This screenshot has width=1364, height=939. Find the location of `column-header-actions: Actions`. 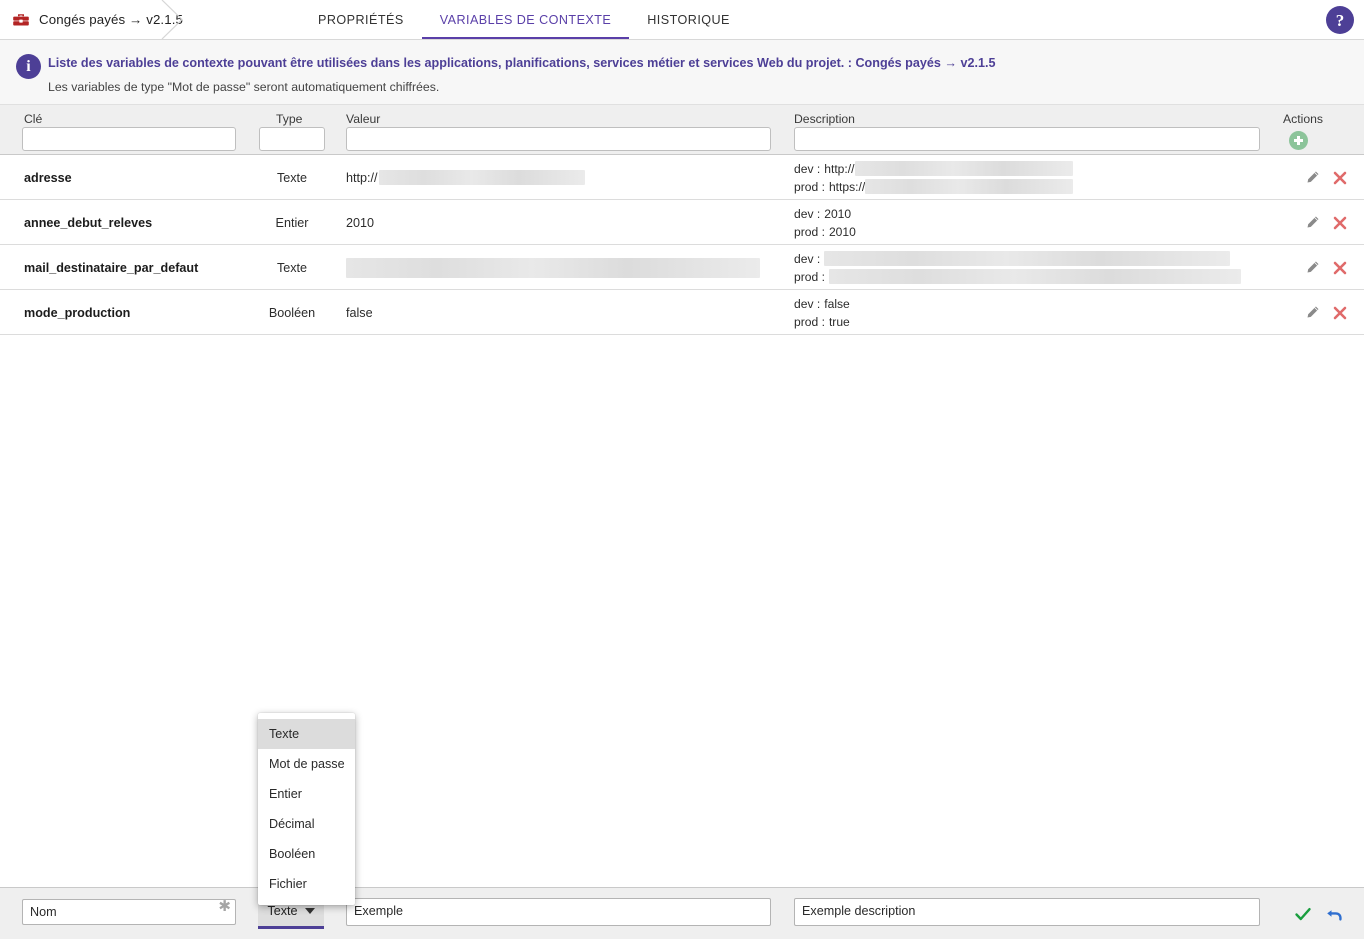

column-header-actions: Actions is located at coordinates (1303, 119).